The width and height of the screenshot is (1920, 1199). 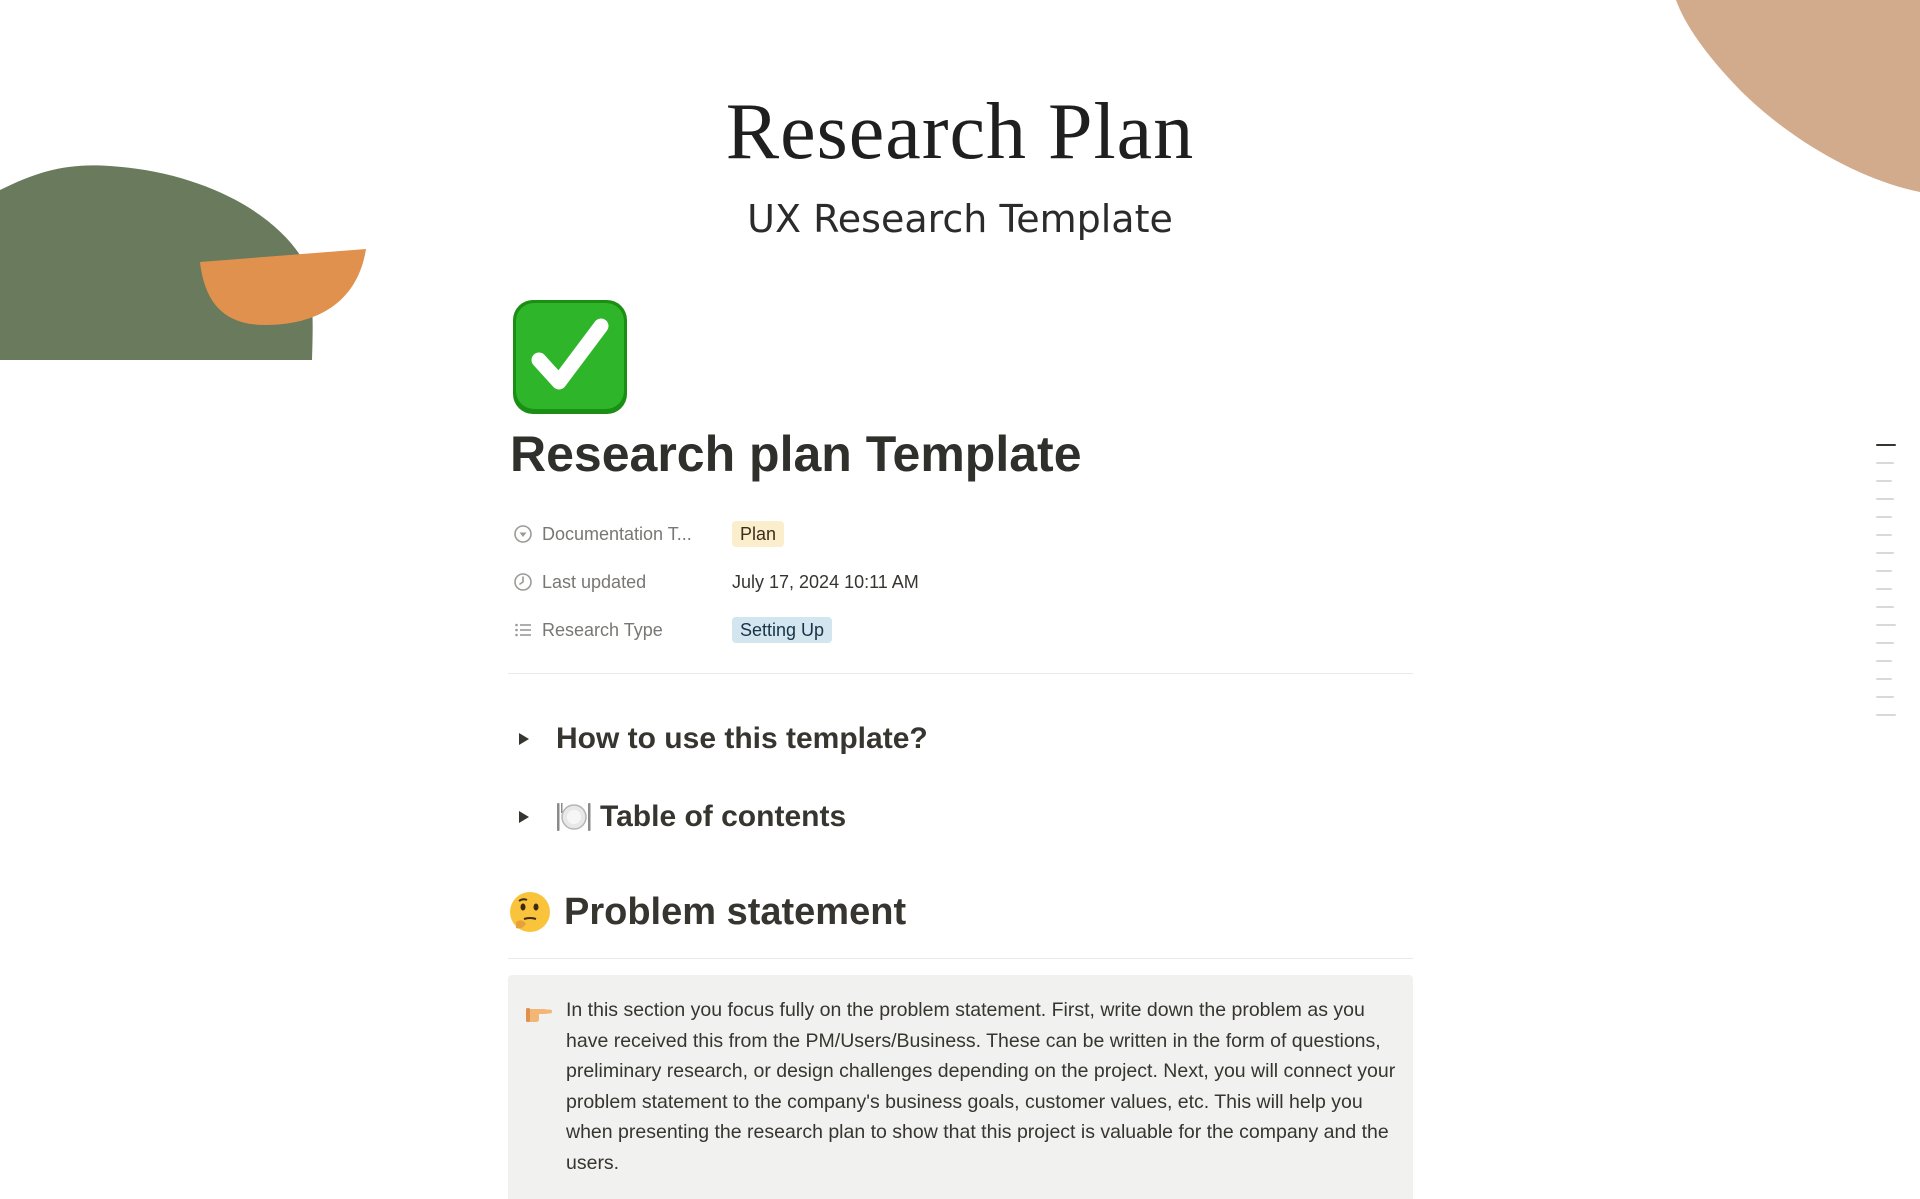 I want to click on heading-divider, so click(x=960, y=958).